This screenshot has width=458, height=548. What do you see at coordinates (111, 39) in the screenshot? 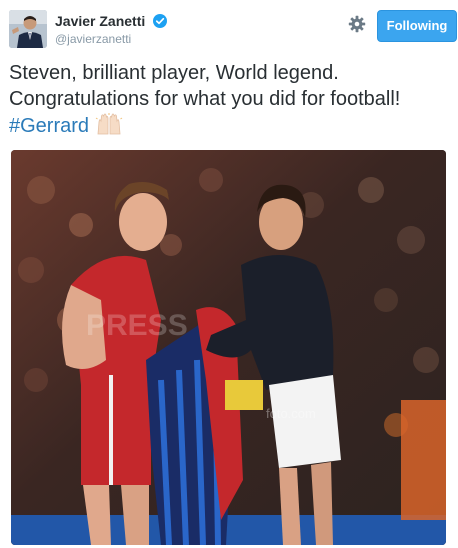
I see `screen-name: @javierzanetti` at bounding box center [111, 39].